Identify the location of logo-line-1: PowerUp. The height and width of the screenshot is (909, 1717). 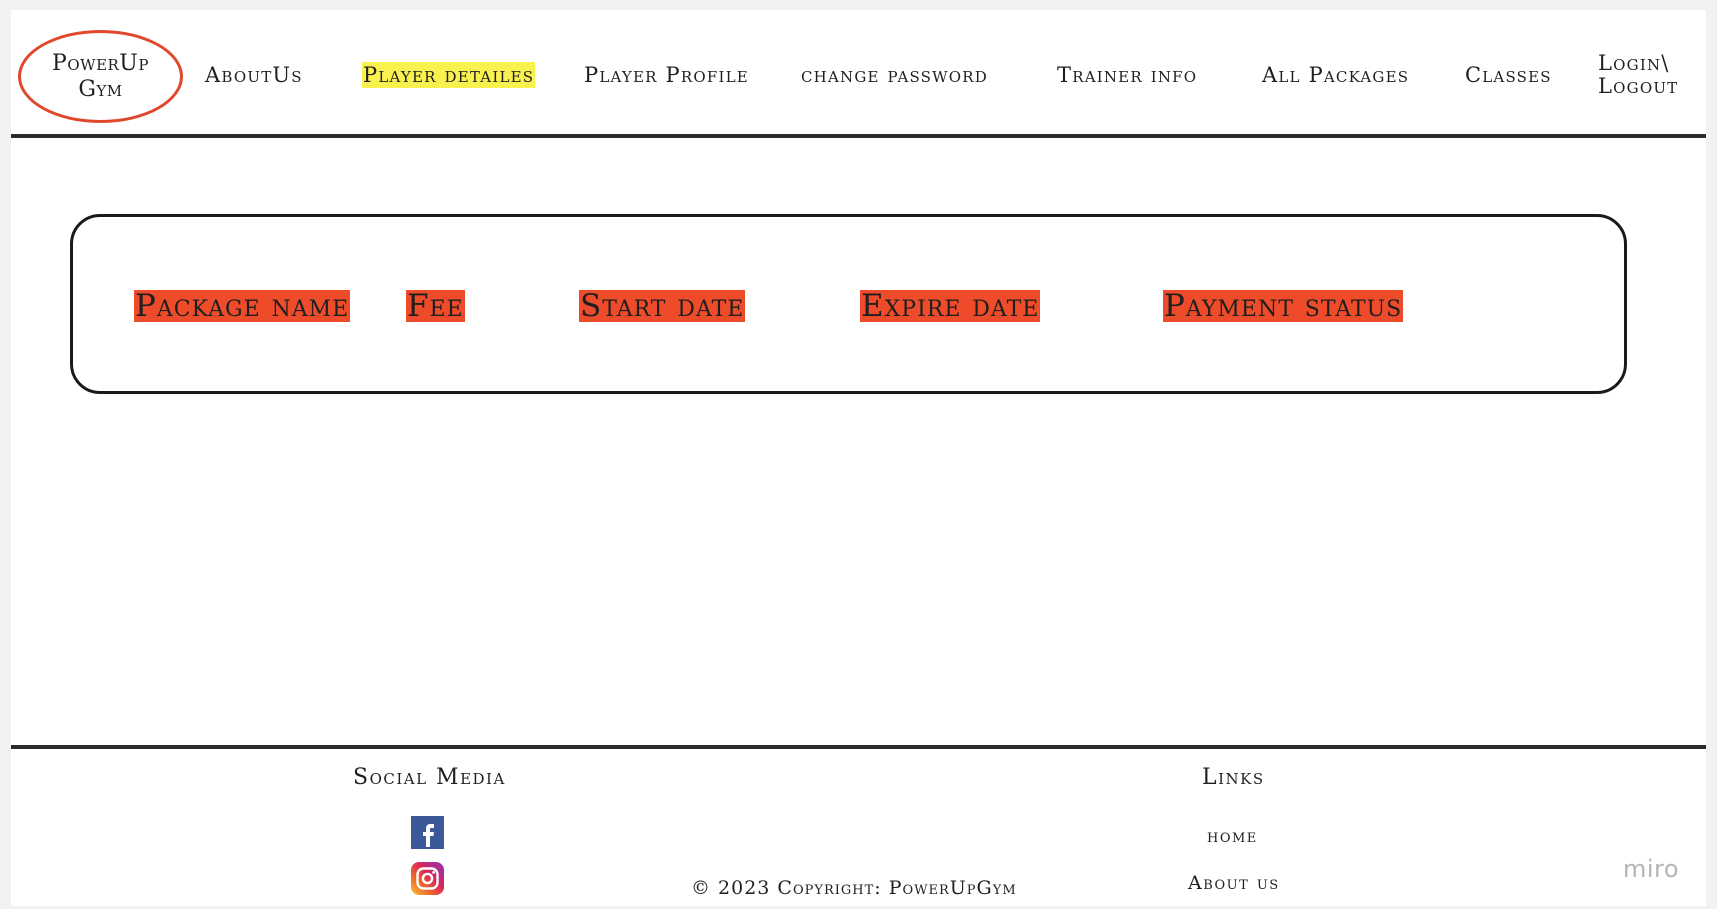
(100, 64).